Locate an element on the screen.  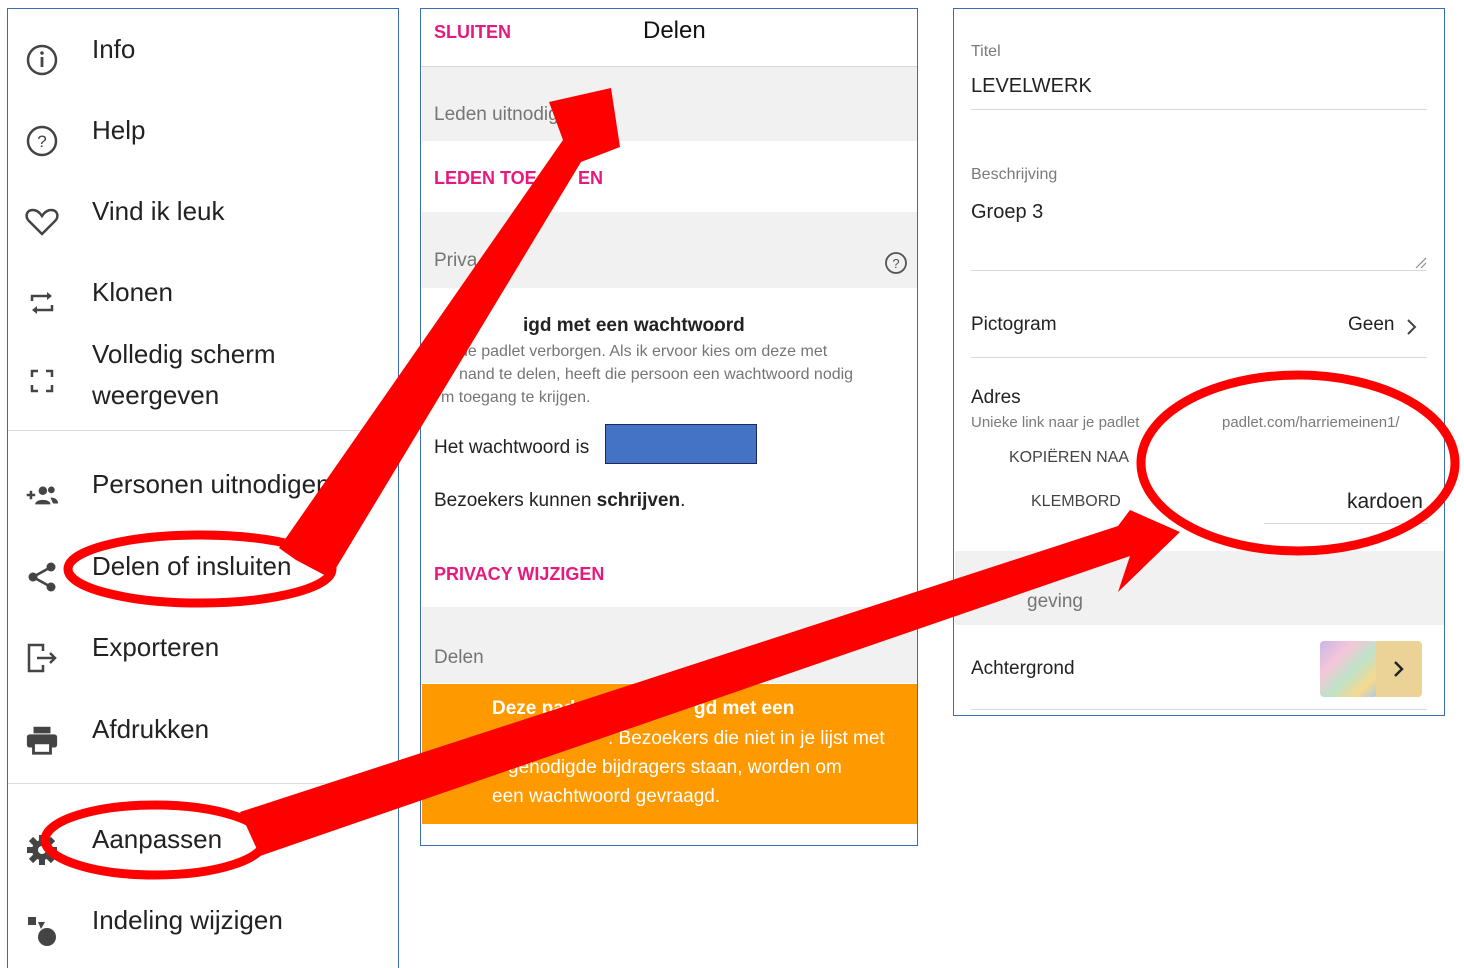
warning-text-bold-tail: gd met een is located at coordinates (744, 708).